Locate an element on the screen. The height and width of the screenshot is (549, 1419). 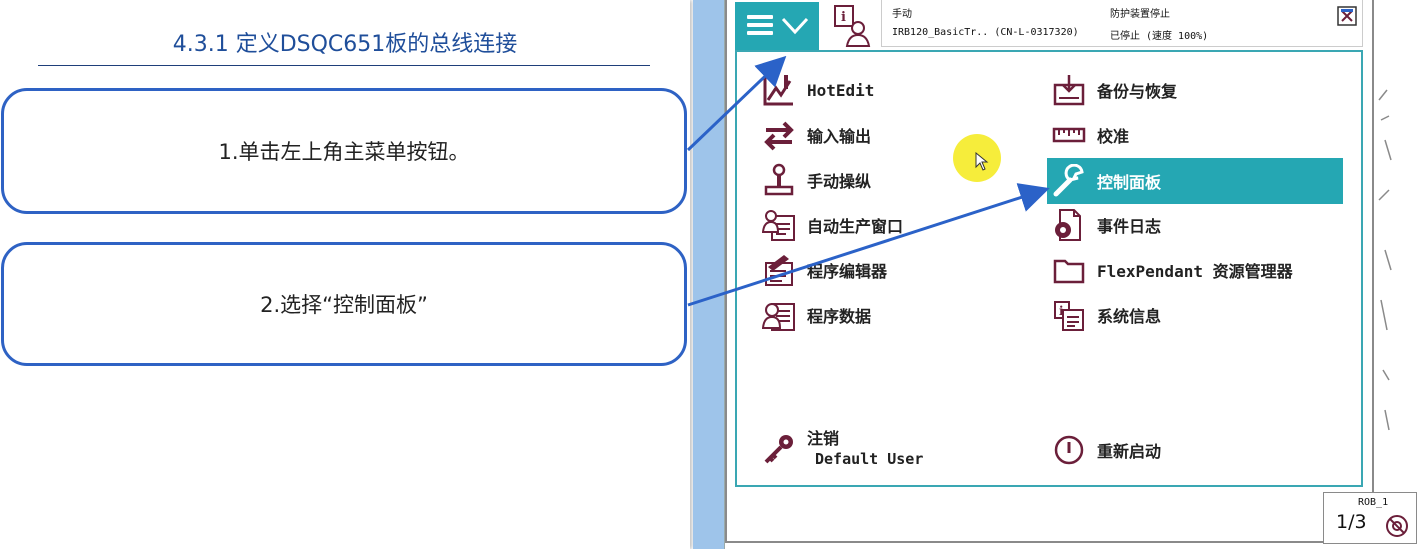
system-info-icon: i is located at coordinates (1069, 315).